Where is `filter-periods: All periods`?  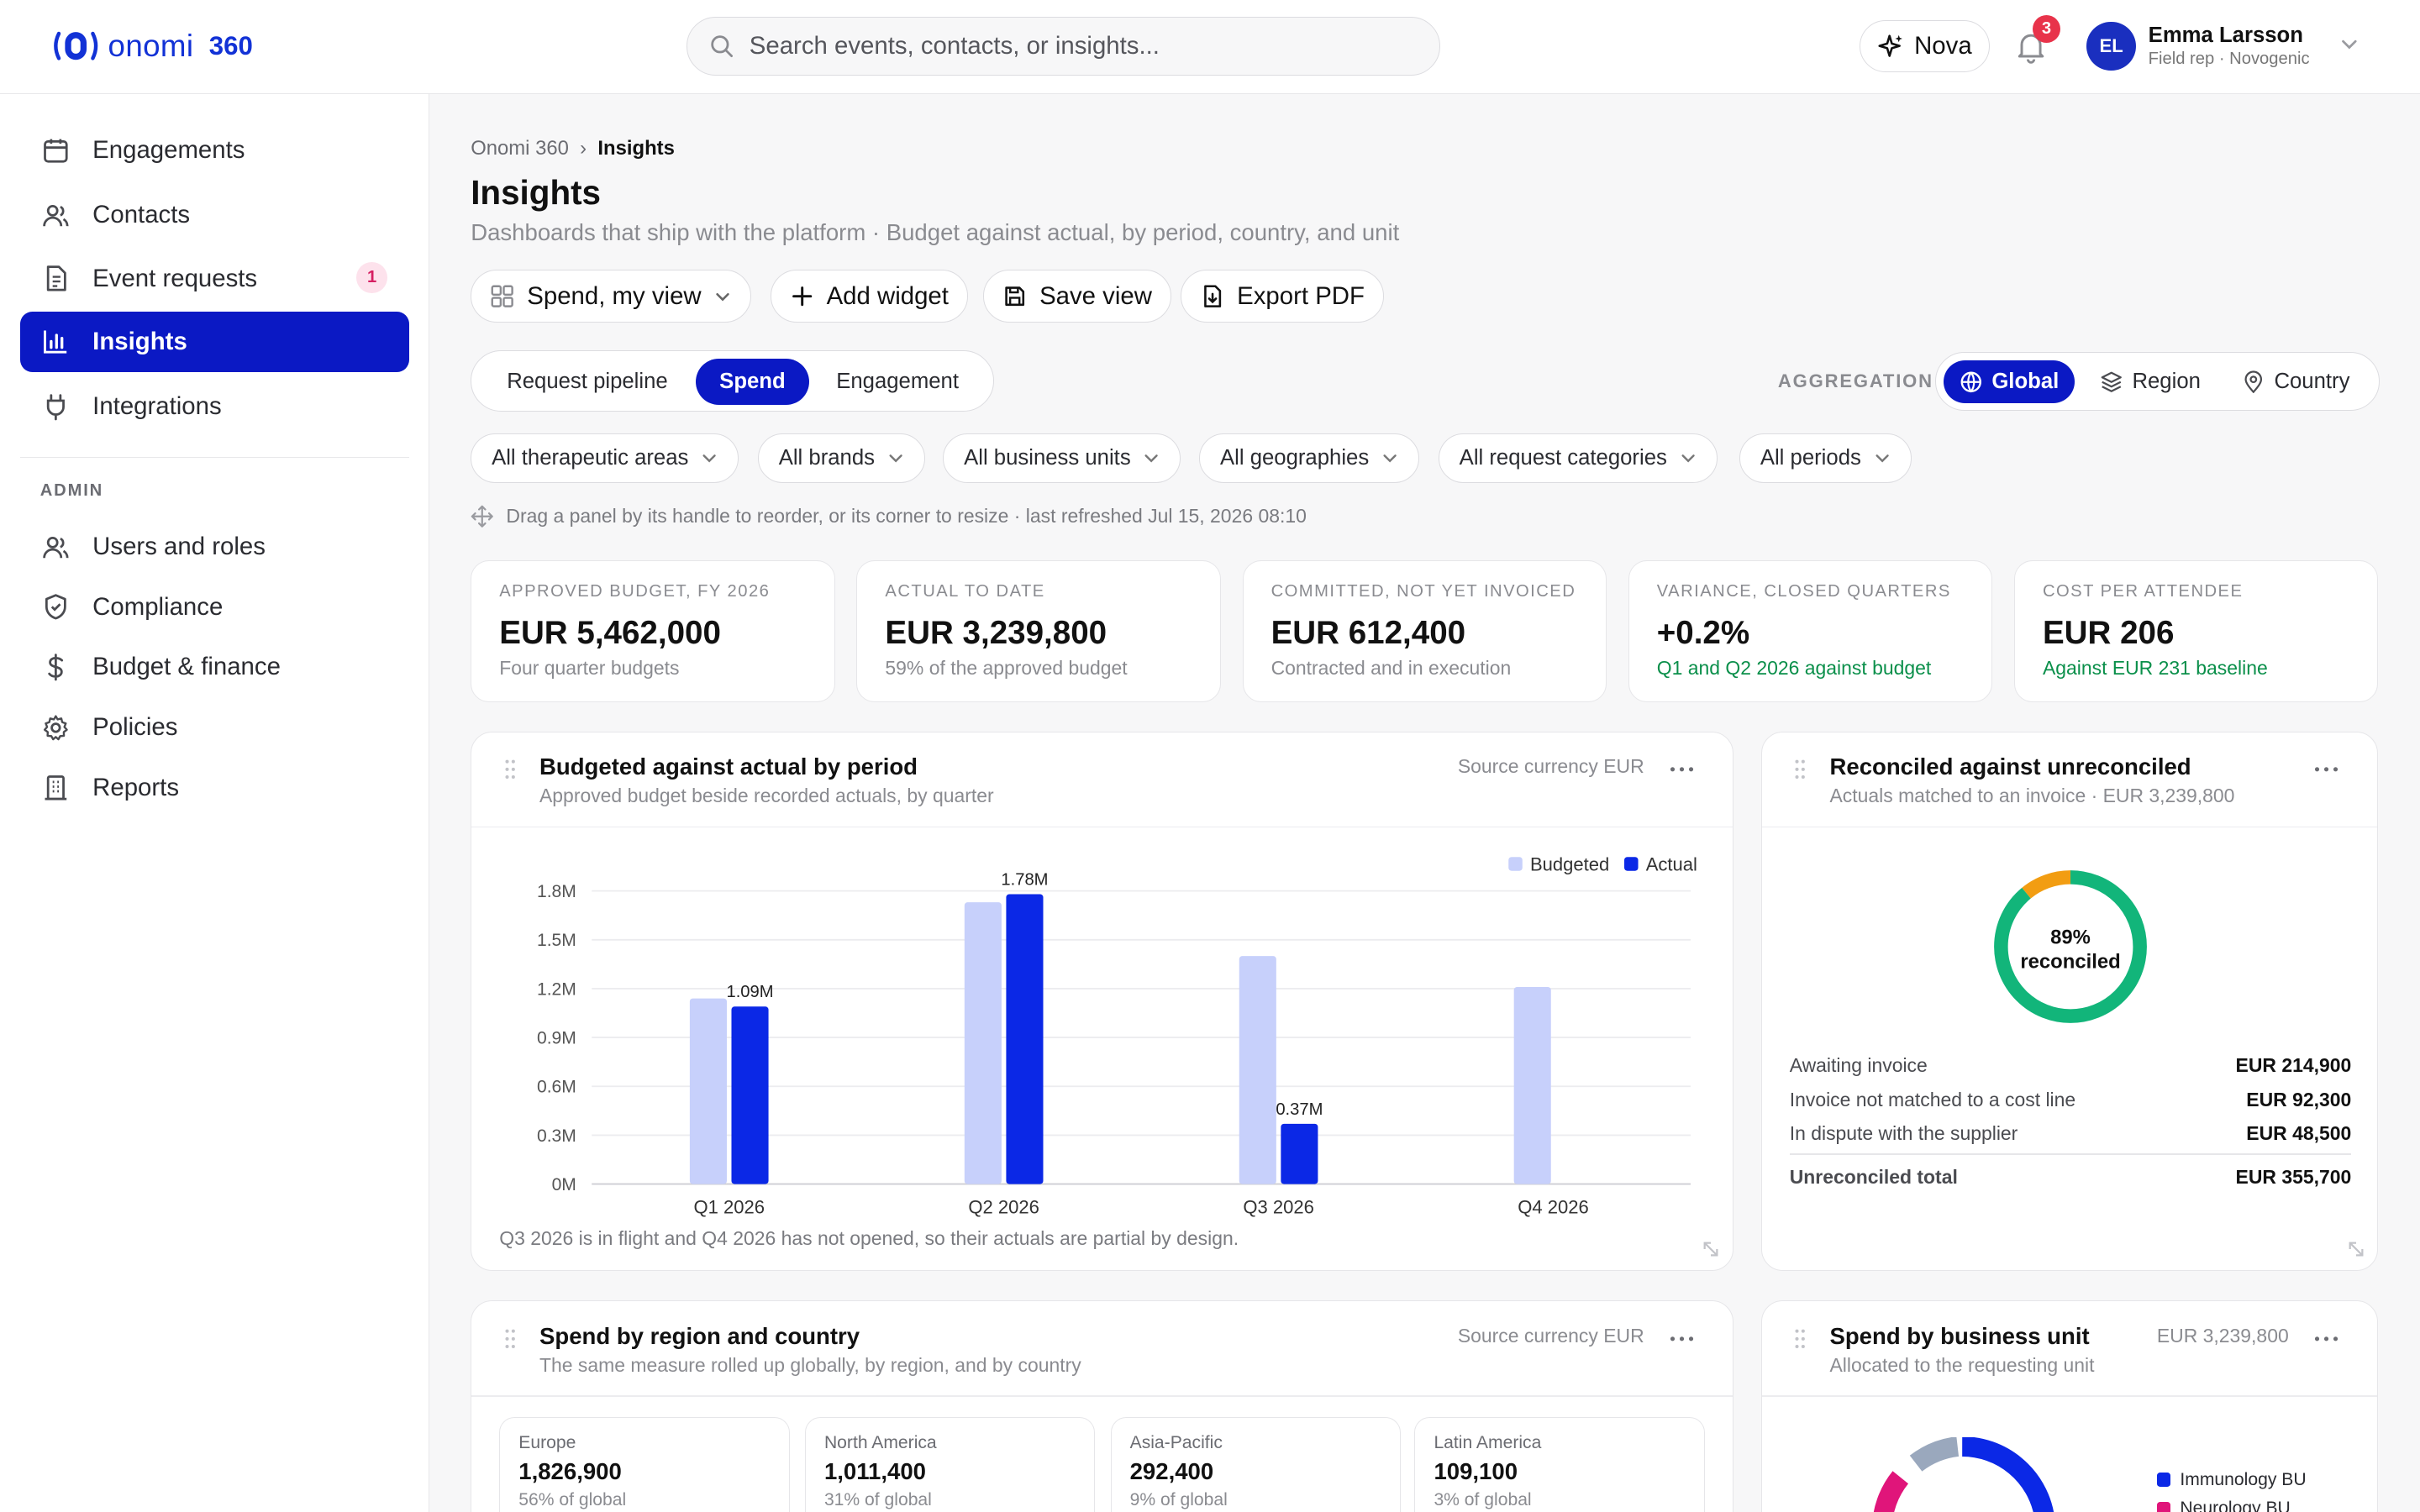 filter-periods: All periods is located at coordinates (1825, 458).